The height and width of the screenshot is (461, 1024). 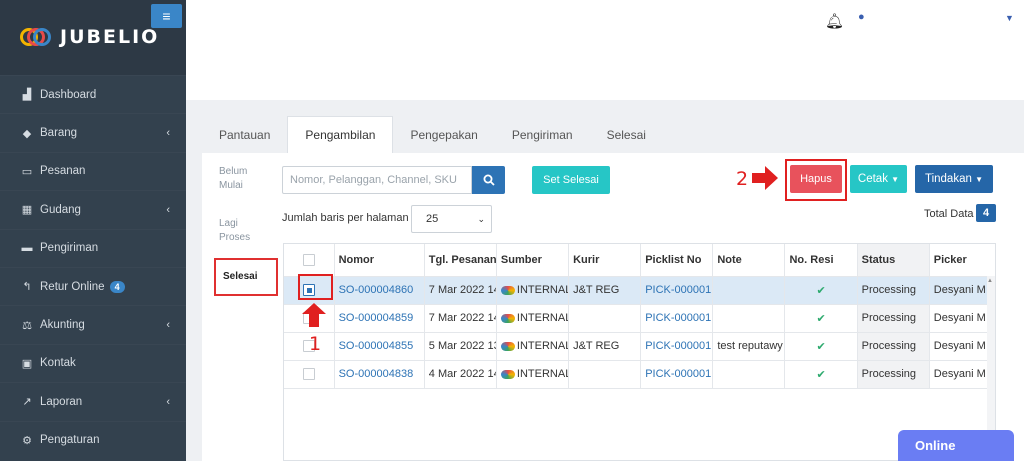 I want to click on column-header-sumber: Sumber, so click(x=533, y=260).